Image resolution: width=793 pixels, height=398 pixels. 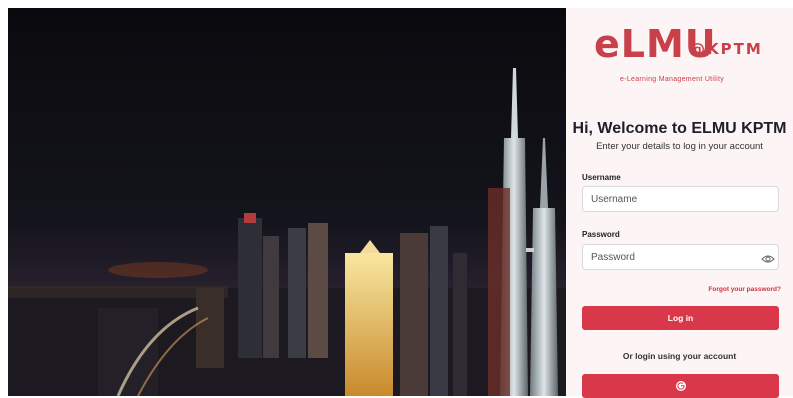 I want to click on logo-tagline: e-Learning Management Utility, so click(x=672, y=79).